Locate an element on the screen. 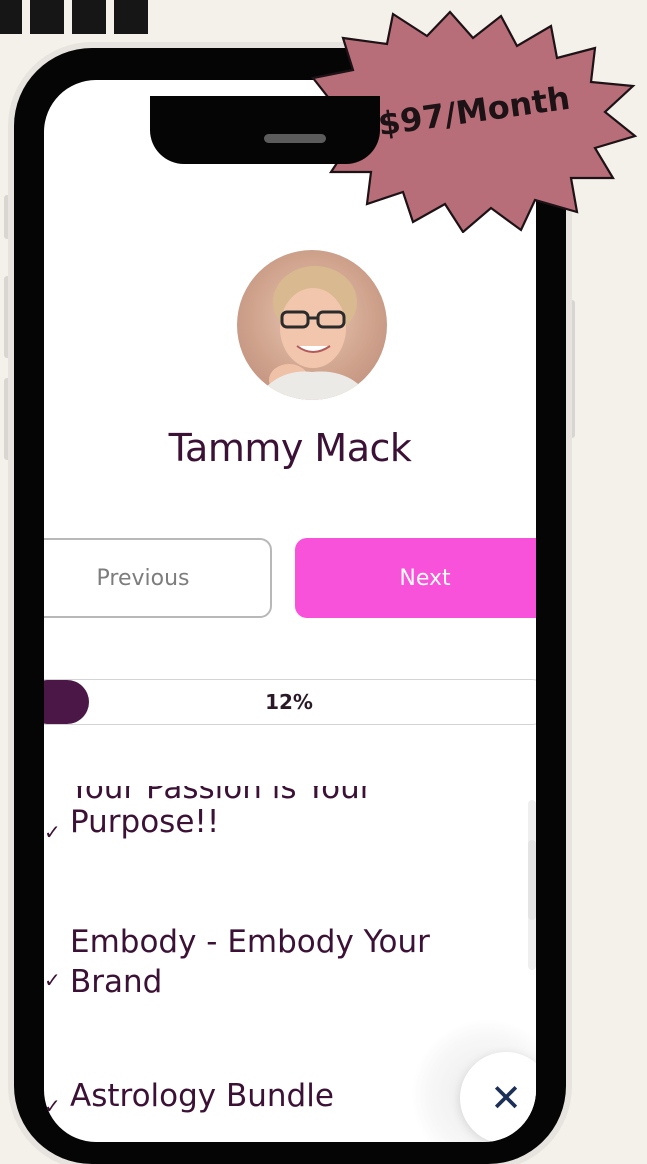 This screenshot has height=1164, width=647. course-item-label: Purpose!! is located at coordinates (145, 822).